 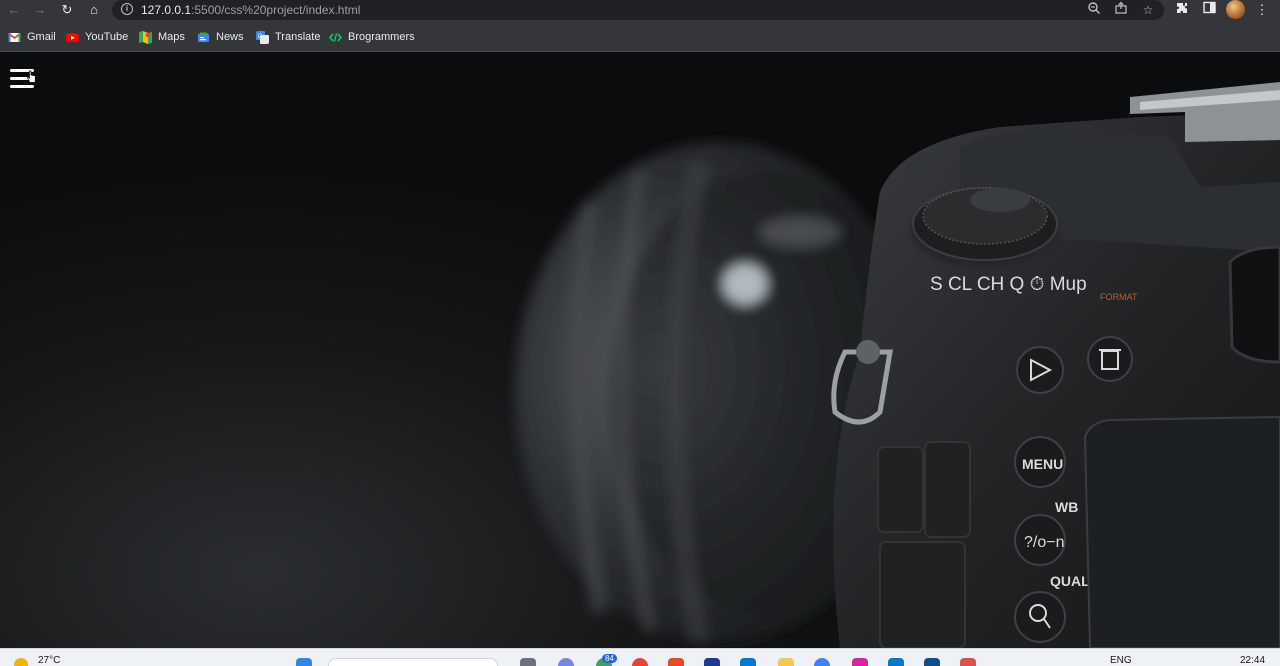 What do you see at coordinates (72, 37) in the screenshot?
I see `youtube-icon` at bounding box center [72, 37].